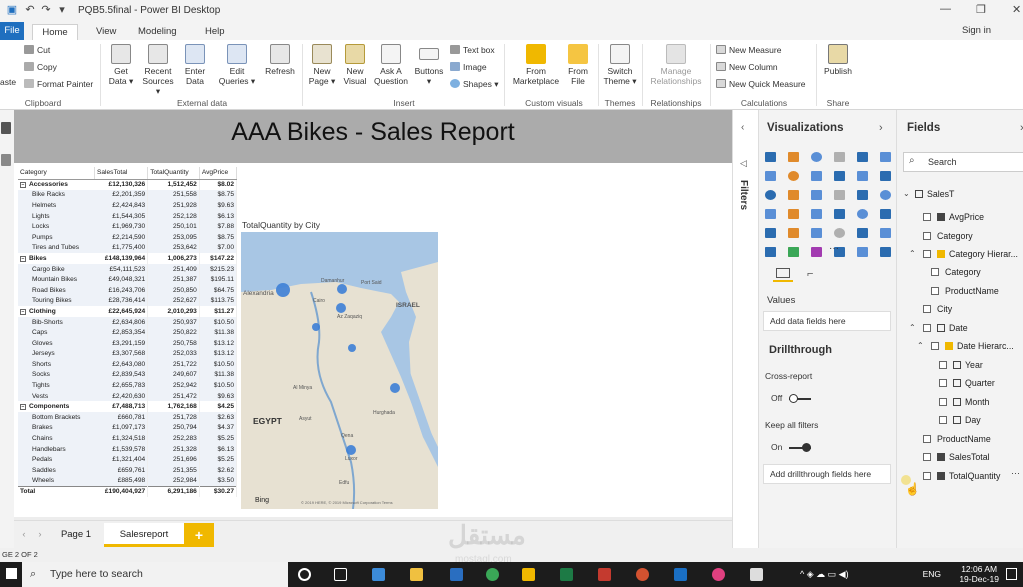 This screenshot has width=1023, height=587. What do you see at coordinates (960, 420) in the screenshot?
I see `field-item: Day` at bounding box center [960, 420].